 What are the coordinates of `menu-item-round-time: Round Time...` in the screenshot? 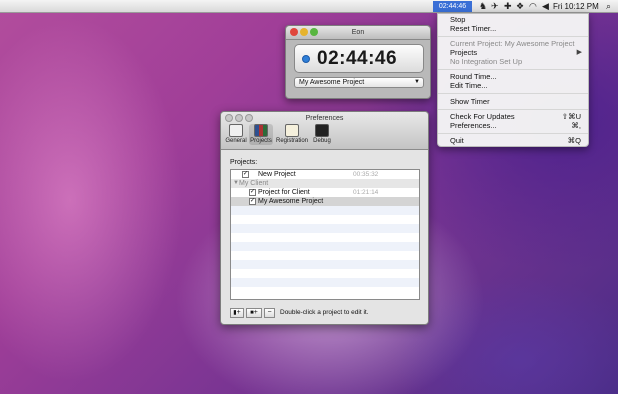 It's located at (473, 76).